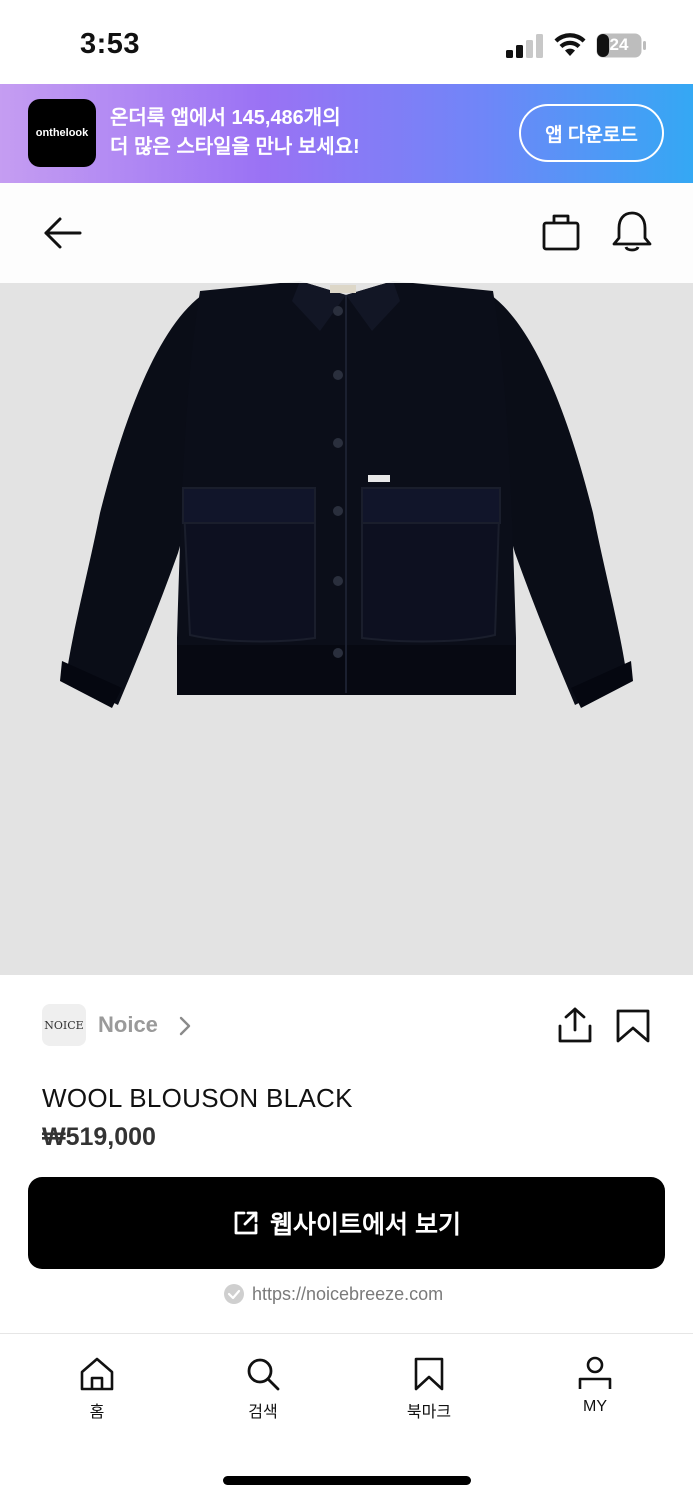 This screenshot has height=1500, width=693. I want to click on home-indicator, so click(347, 1480).